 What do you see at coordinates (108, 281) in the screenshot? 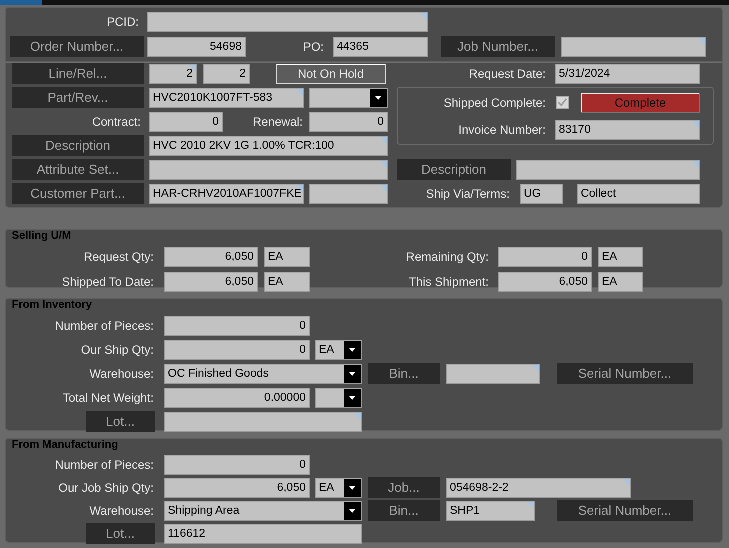
I see `field-label: Shipped To Date:` at bounding box center [108, 281].